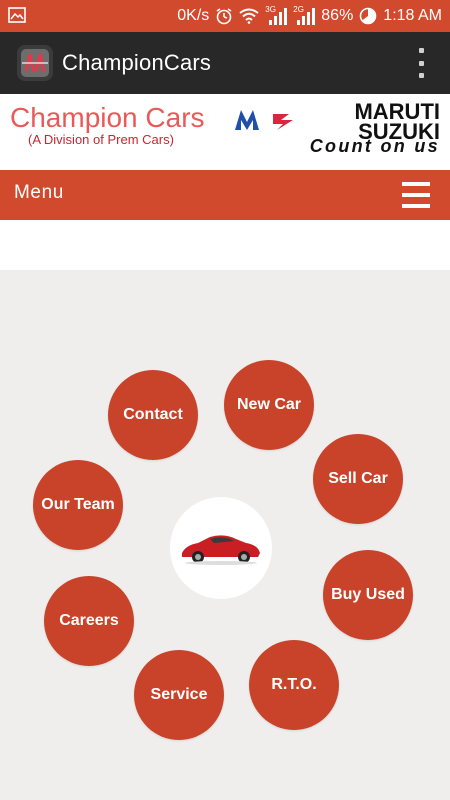 This screenshot has height=800, width=450. I want to click on wifi-icon, so click(249, 16).